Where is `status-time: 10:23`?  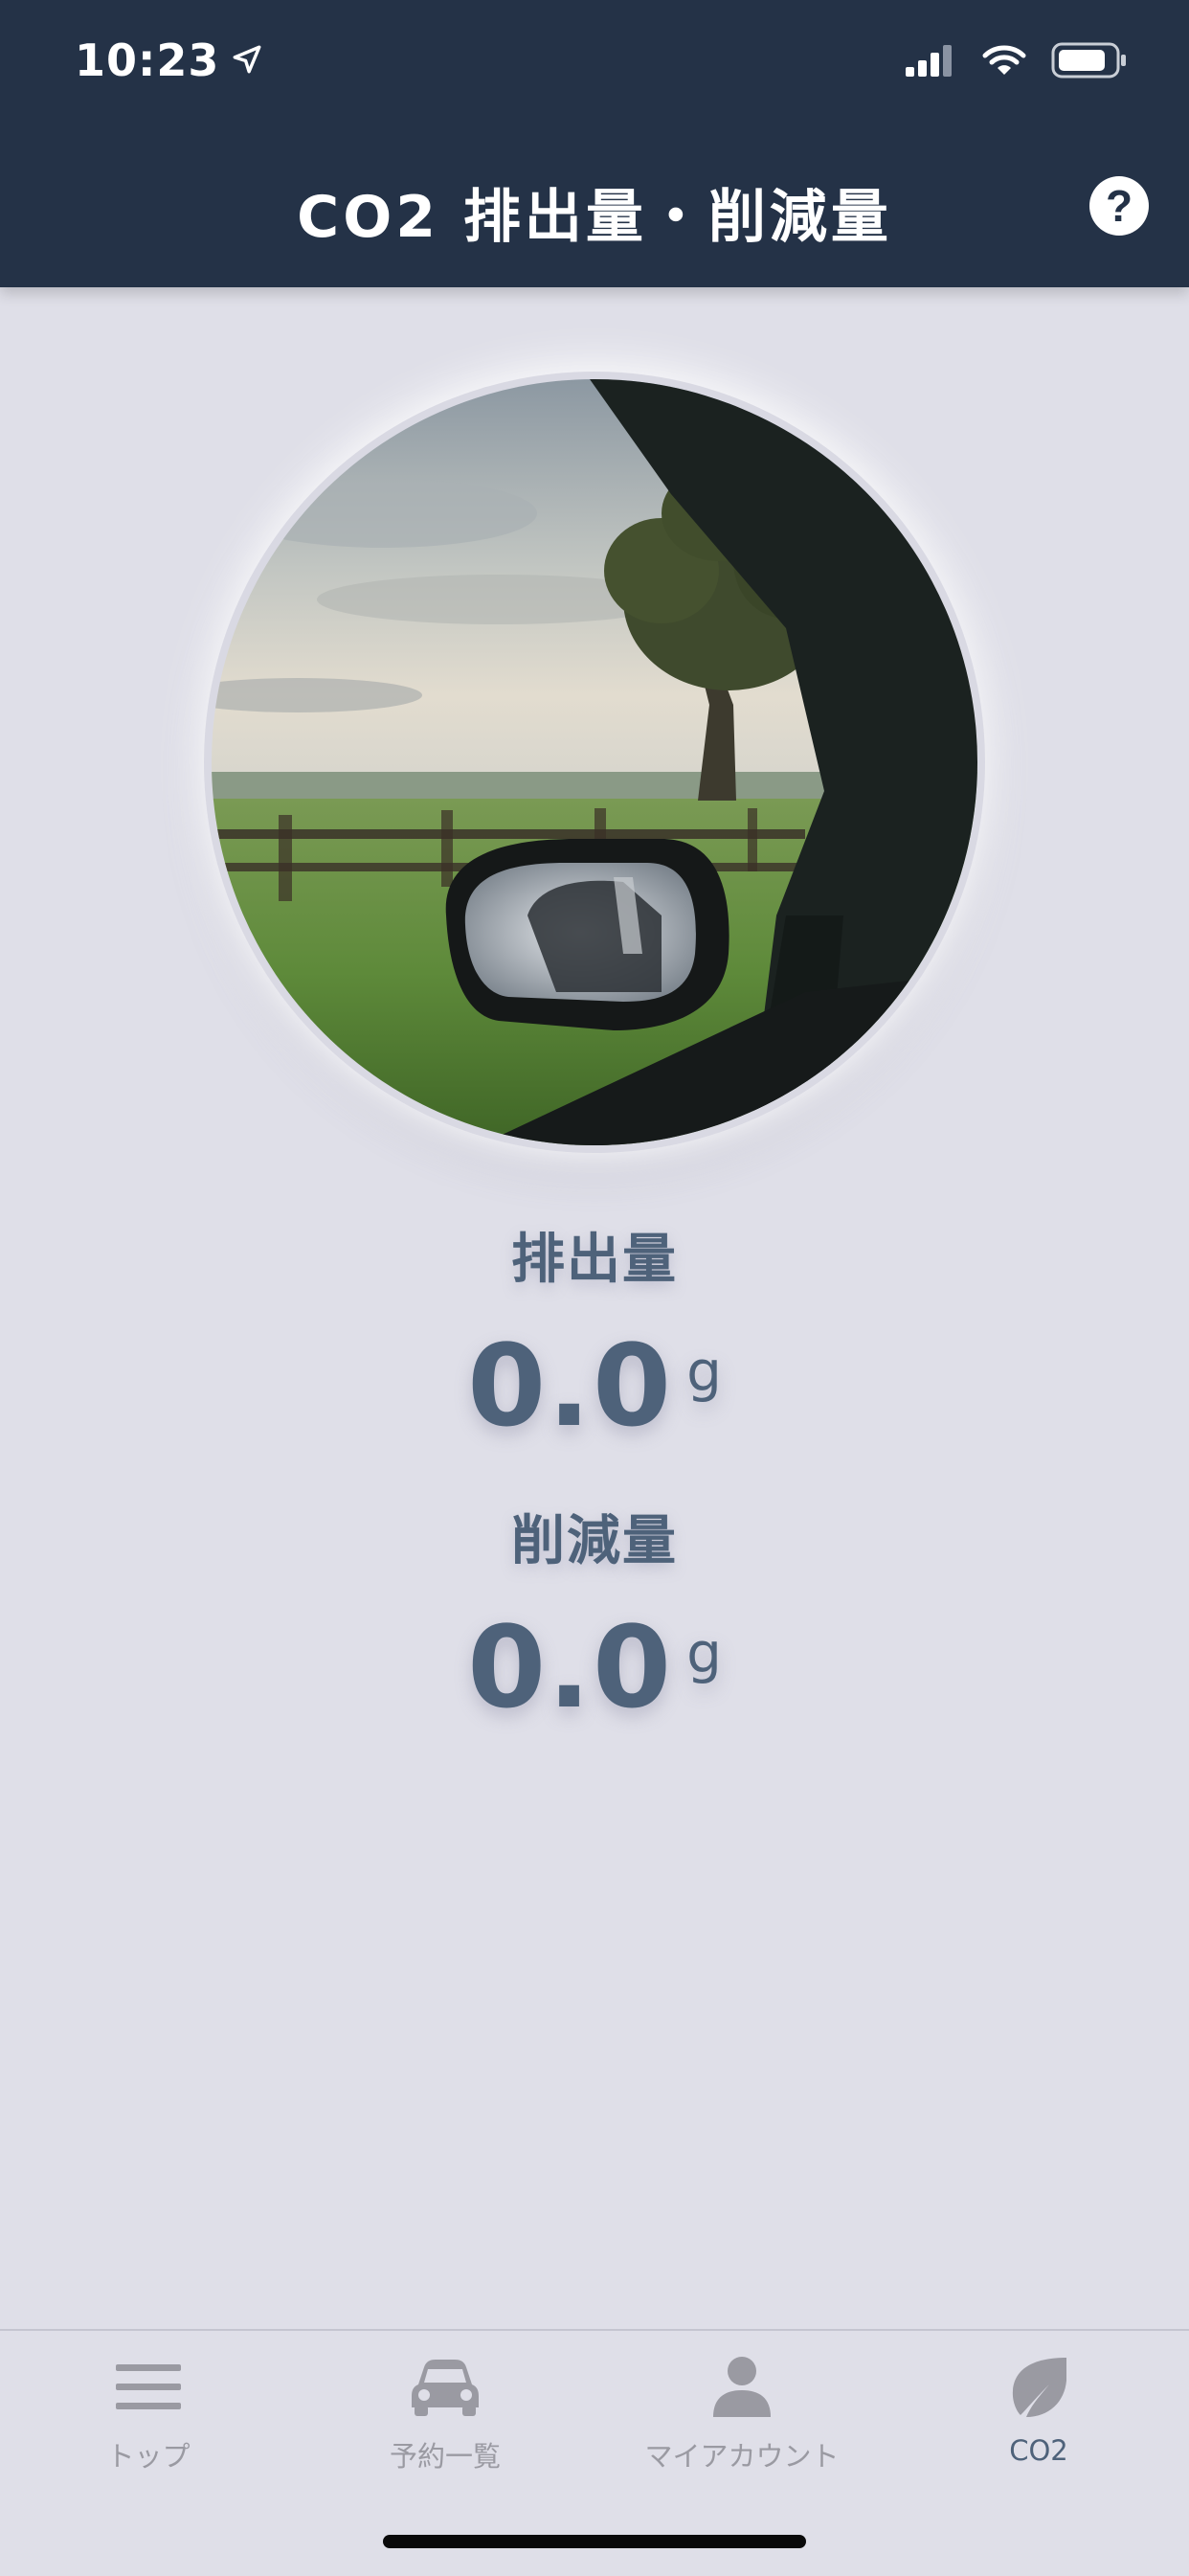 status-time: 10:23 is located at coordinates (169, 60).